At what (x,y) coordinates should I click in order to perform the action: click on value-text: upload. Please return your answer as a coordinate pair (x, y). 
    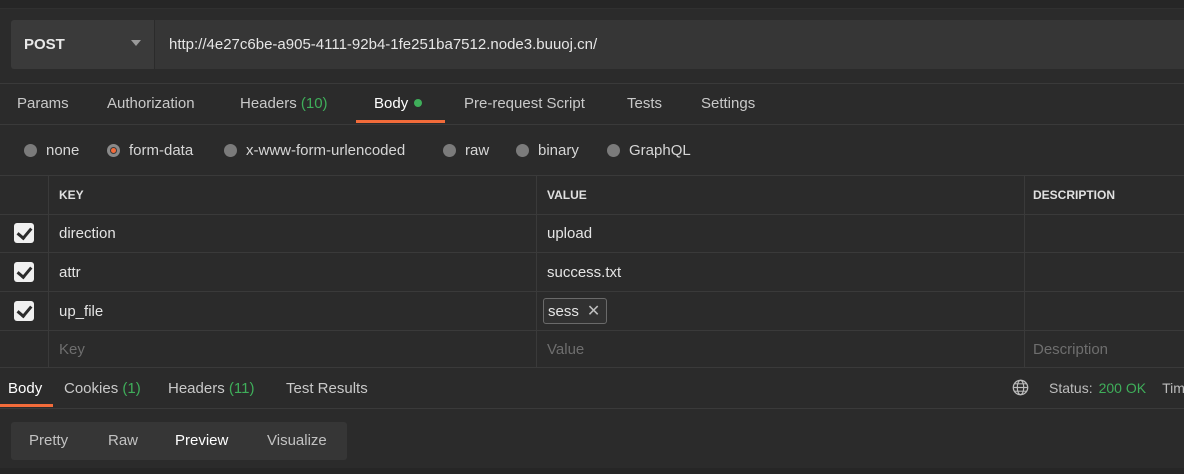
    Looking at the image, I should click on (570, 233).